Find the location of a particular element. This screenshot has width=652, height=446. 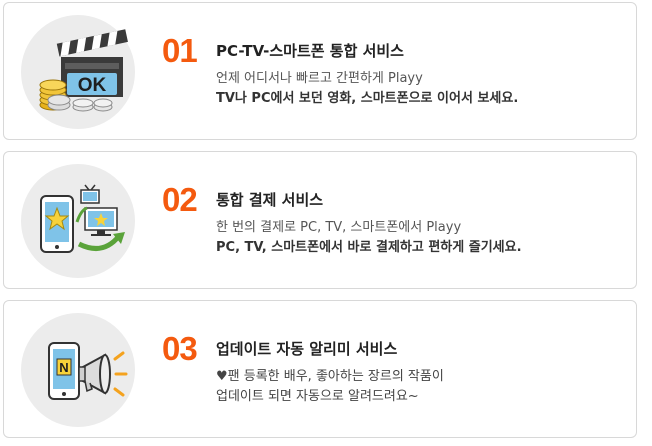

icon-circle: N is located at coordinates (78, 370).